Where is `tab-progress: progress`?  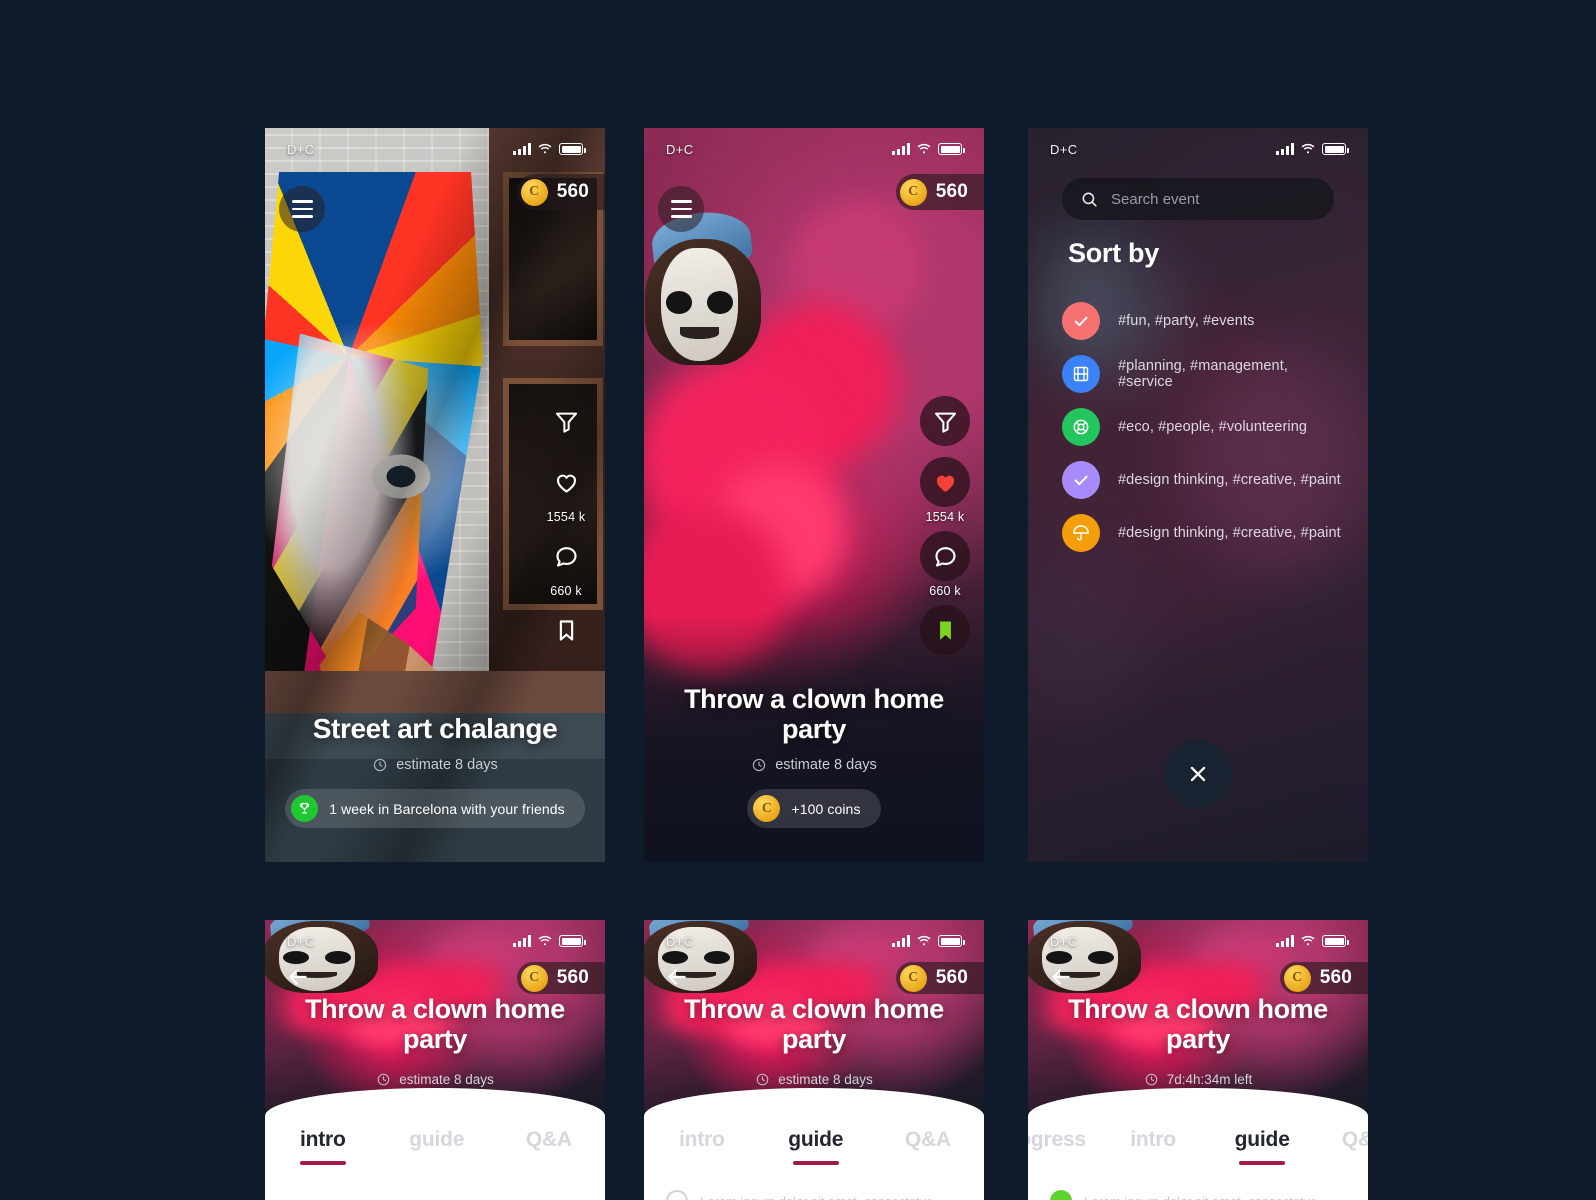 tab-progress: progress is located at coordinates (1064, 1146).